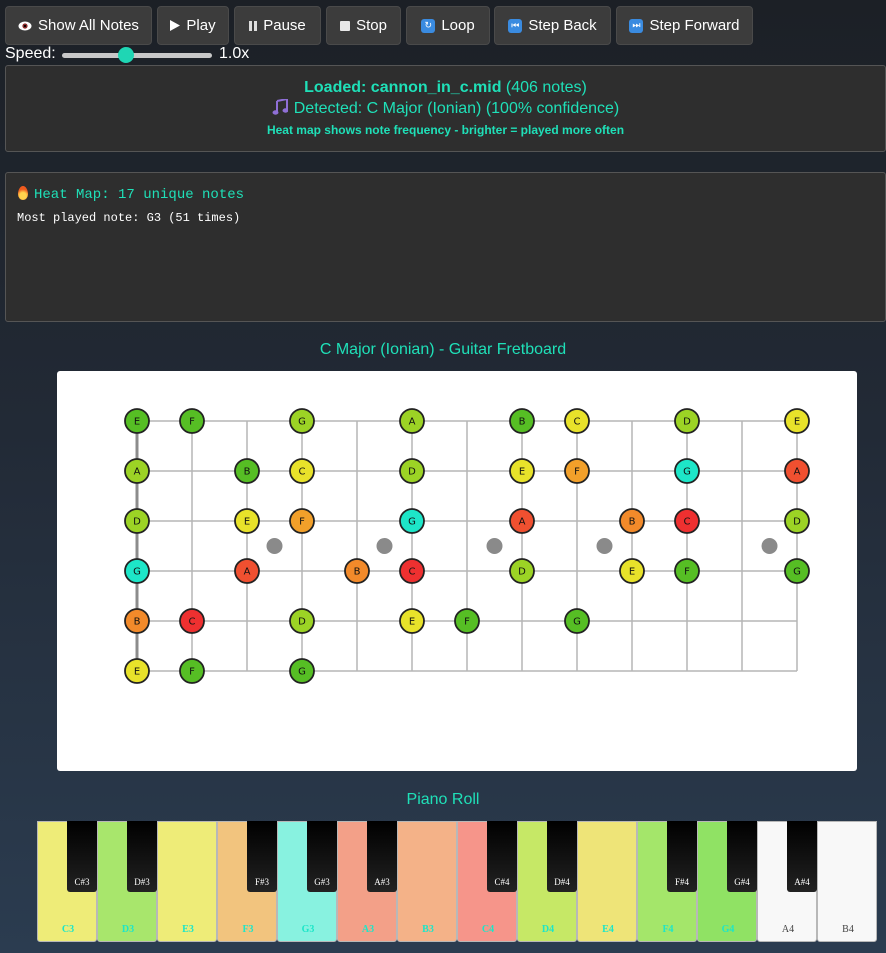 This screenshot has width=886, height=953. What do you see at coordinates (131, 194) in the screenshot?
I see `heat-map-title: Heat Map: 17 unique notes` at bounding box center [131, 194].